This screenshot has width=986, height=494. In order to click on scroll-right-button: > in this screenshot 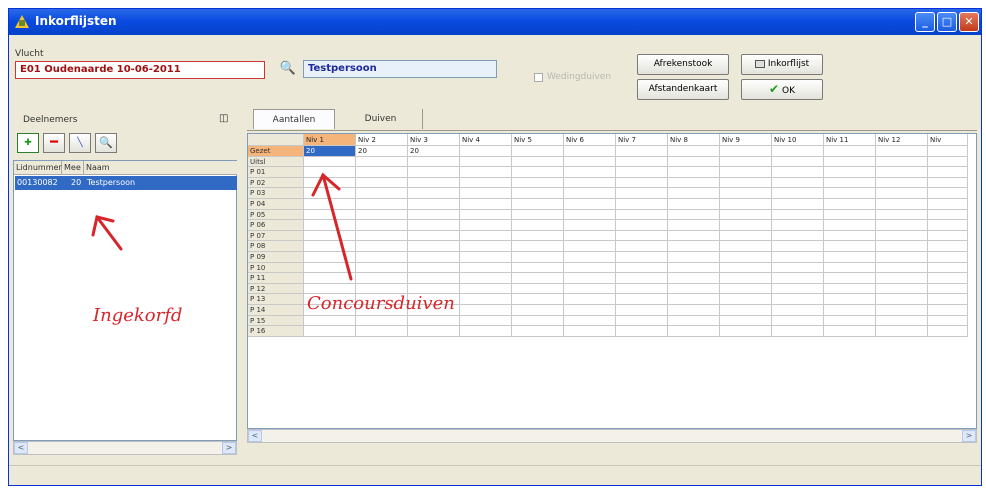, I will do `click(229, 448)`.